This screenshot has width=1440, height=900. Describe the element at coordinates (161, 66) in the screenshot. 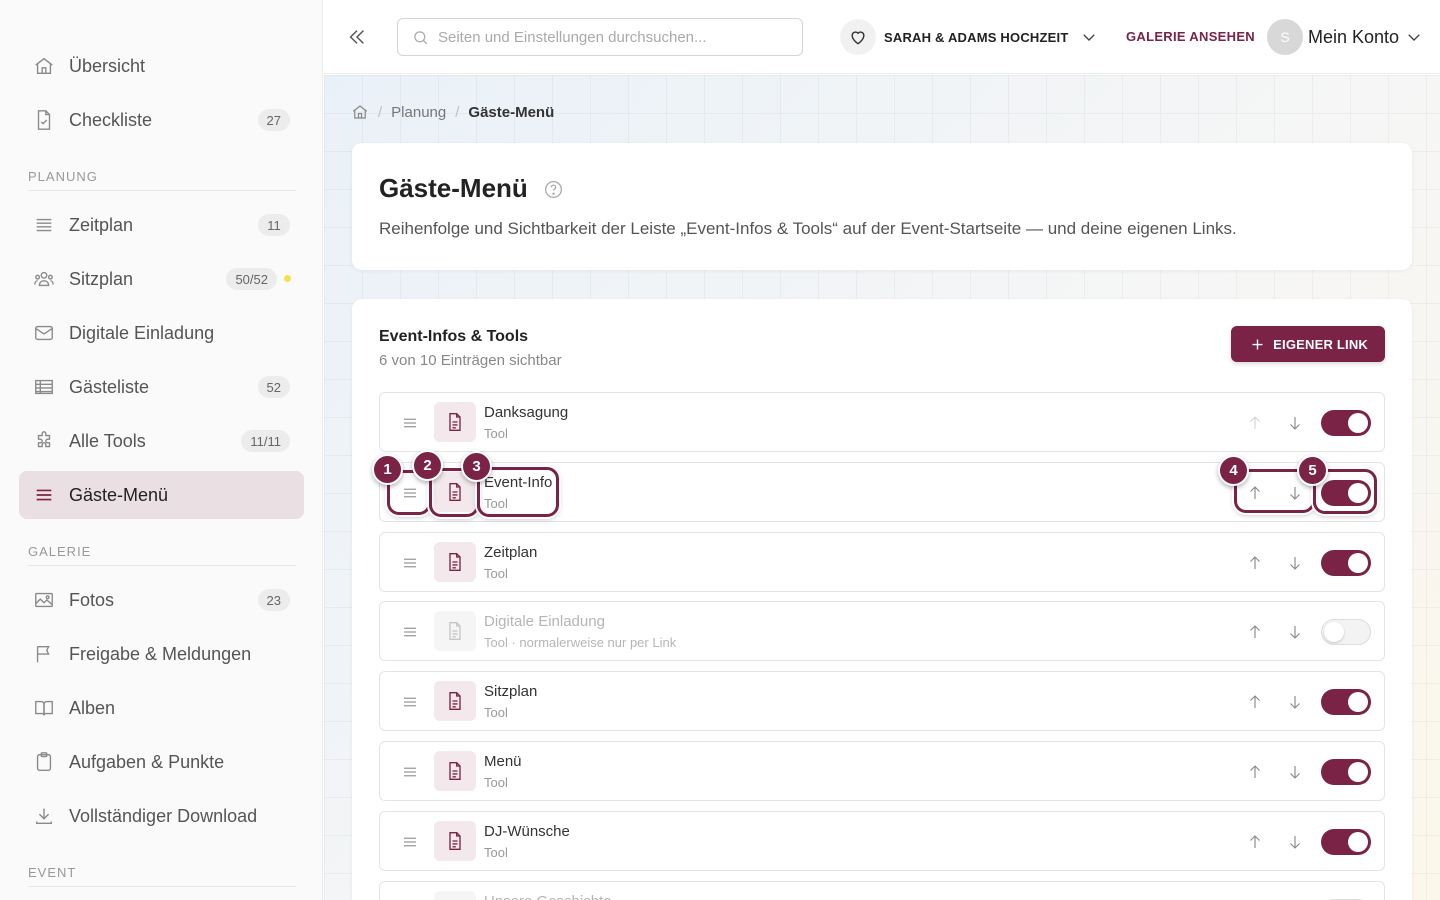

I see `sidebar-item-uebersicht: Übersicht` at that location.